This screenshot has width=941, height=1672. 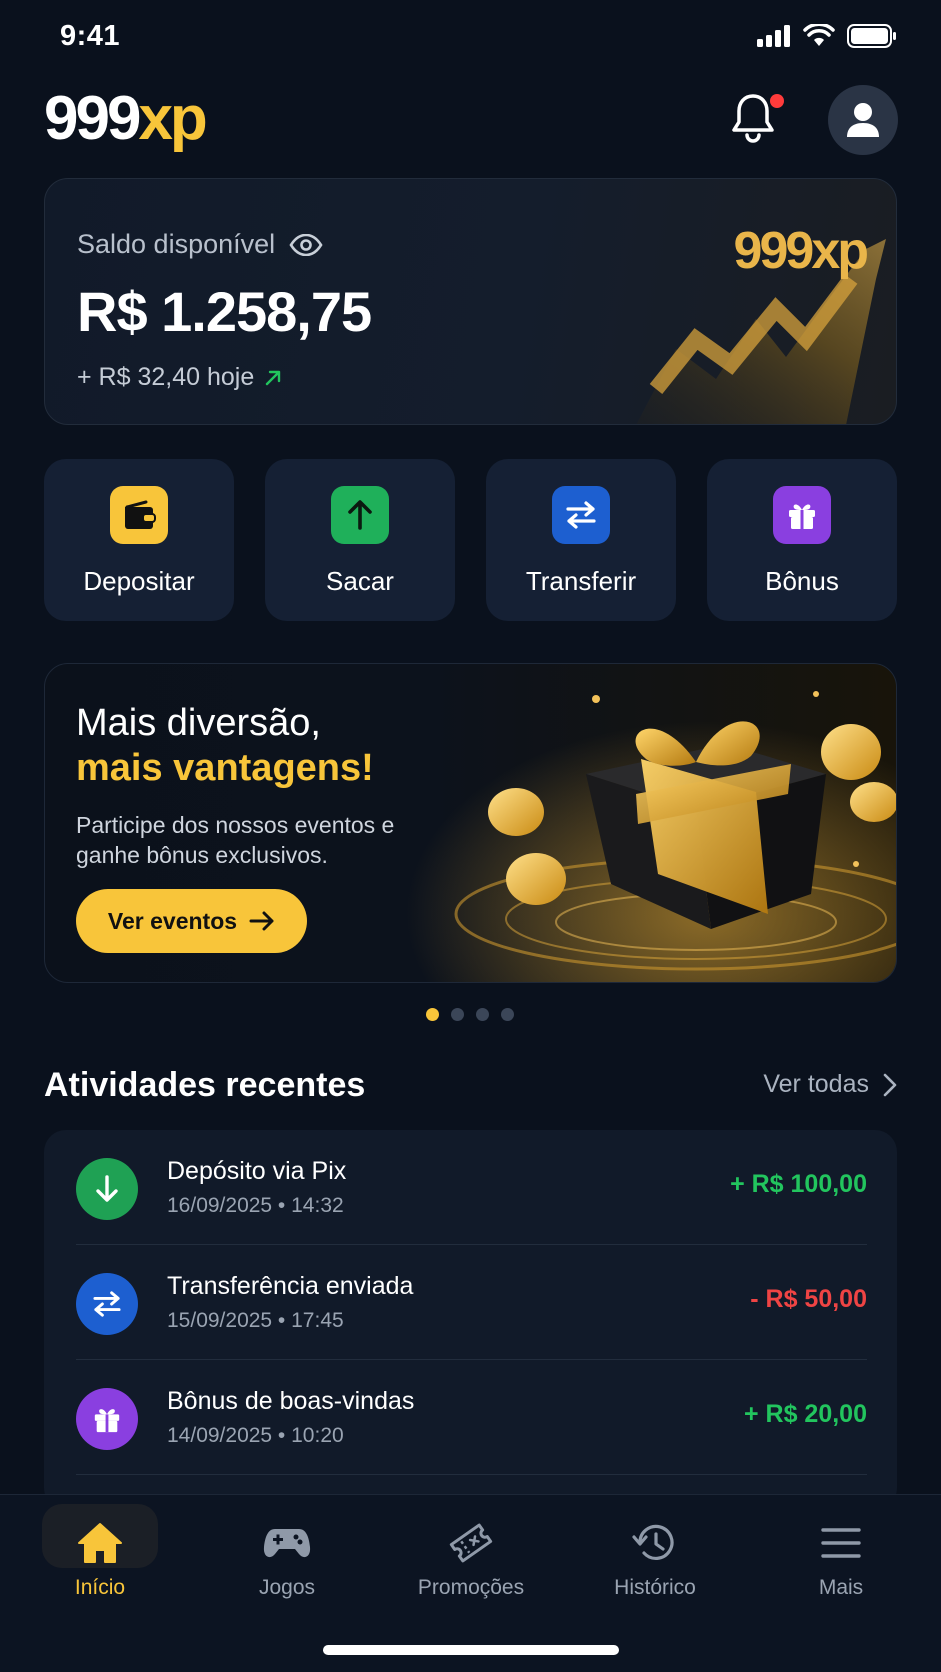 I want to click on see-all-label: Ver todas, so click(x=816, y=1084).